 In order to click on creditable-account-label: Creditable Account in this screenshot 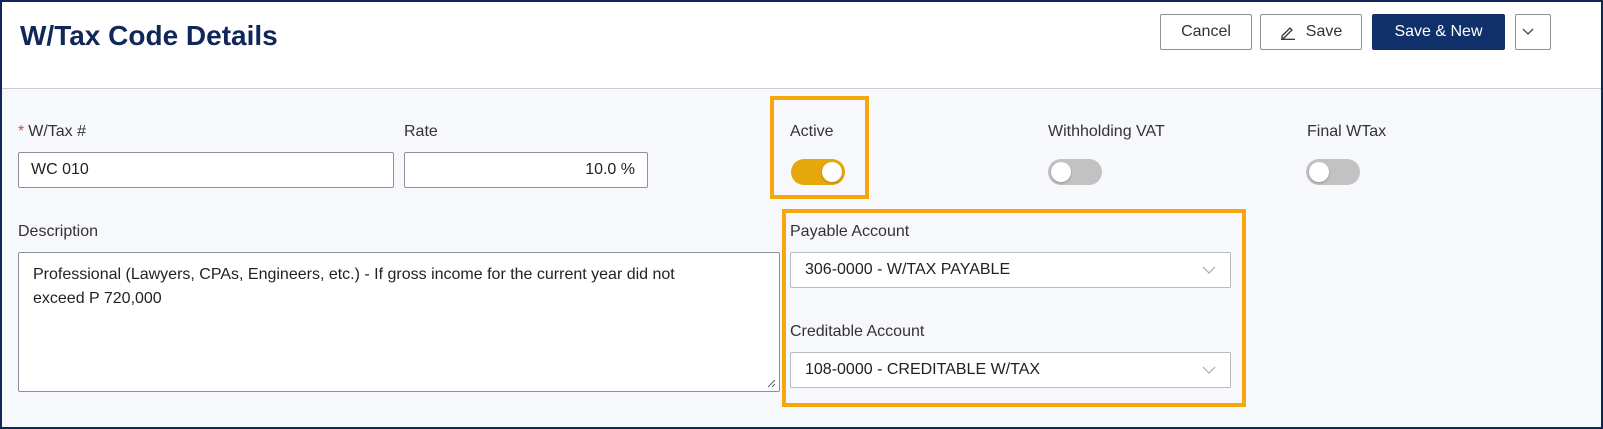, I will do `click(857, 331)`.